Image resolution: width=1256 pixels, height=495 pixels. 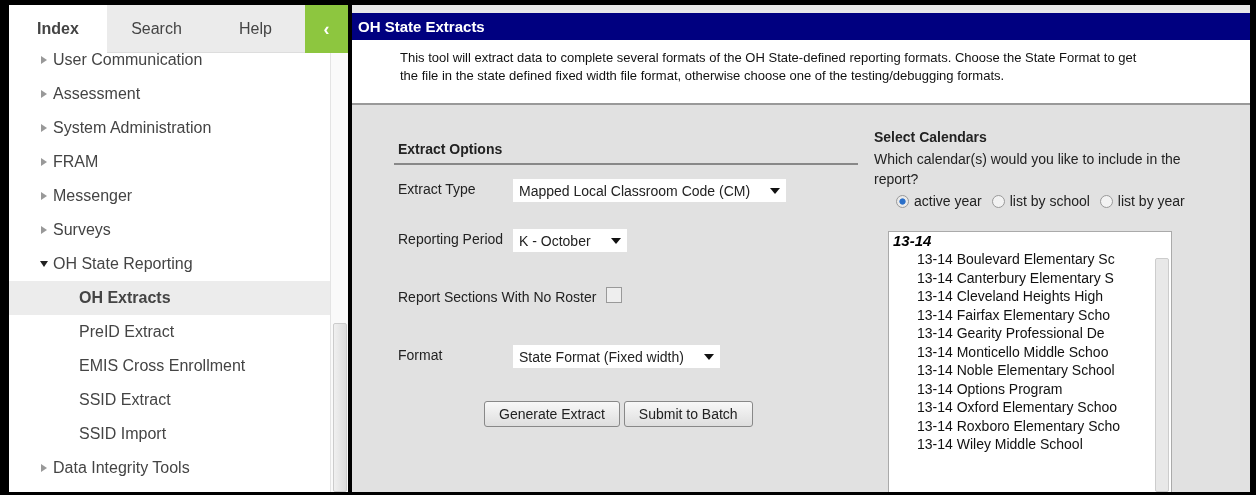 I want to click on radio-label: list by school, so click(x=1049, y=201).